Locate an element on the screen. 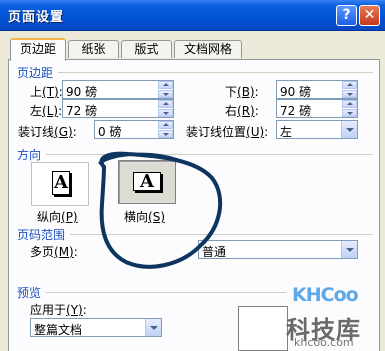 This screenshot has width=385, height=351. top-margin-spinner: 90 磅 is located at coordinates (118, 89).